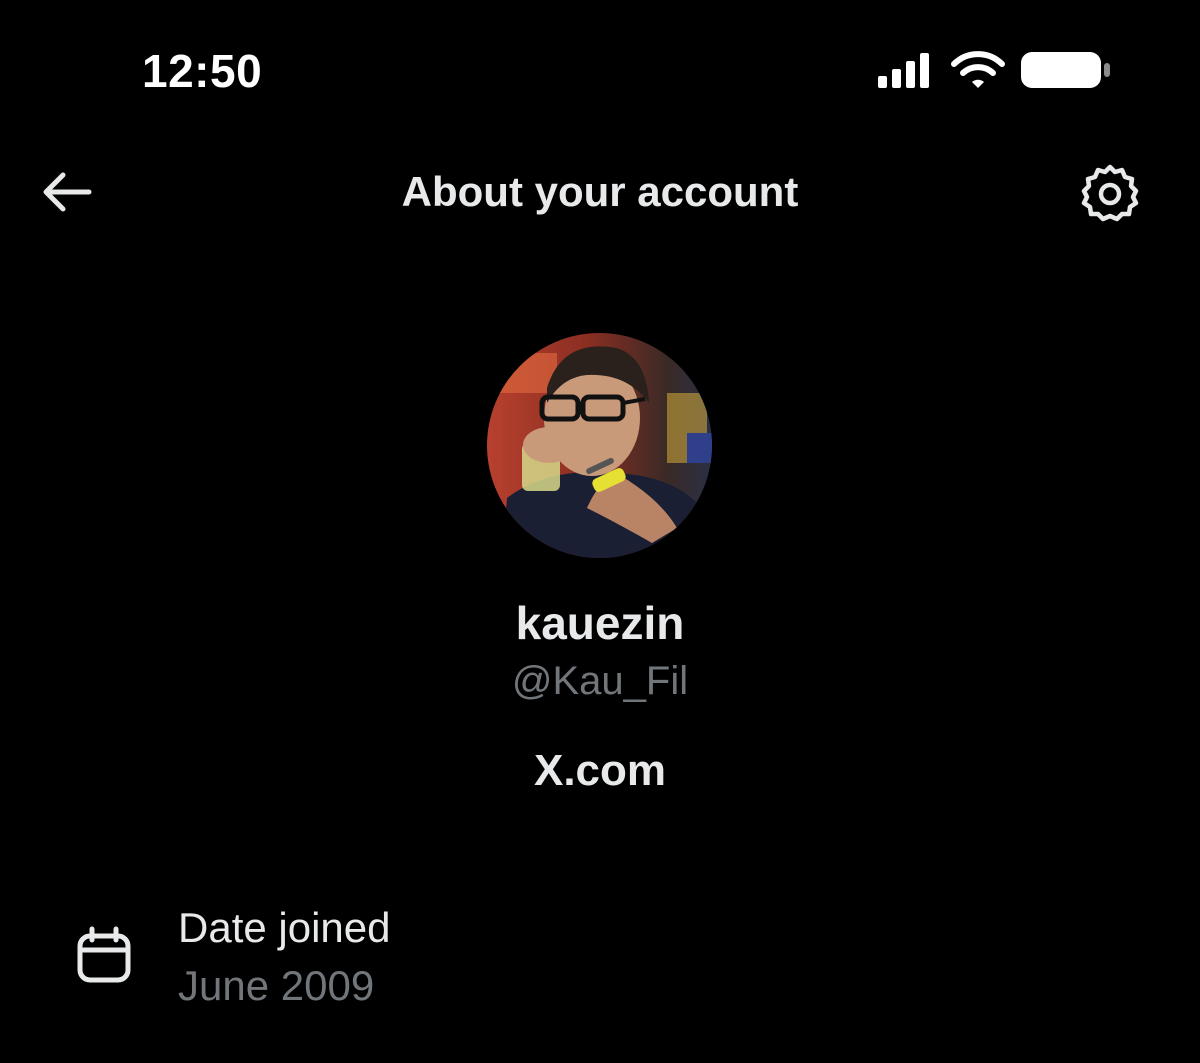 Image resolution: width=1200 pixels, height=1063 pixels. I want to click on calendar-icon, so click(104, 956).